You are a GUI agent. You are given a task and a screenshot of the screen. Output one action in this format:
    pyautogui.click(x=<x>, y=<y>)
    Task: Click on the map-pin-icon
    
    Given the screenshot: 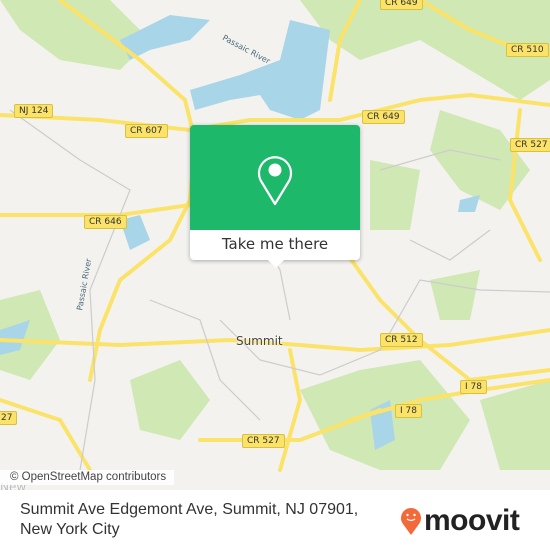 What is the action you would take?
    pyautogui.click(x=275, y=181)
    